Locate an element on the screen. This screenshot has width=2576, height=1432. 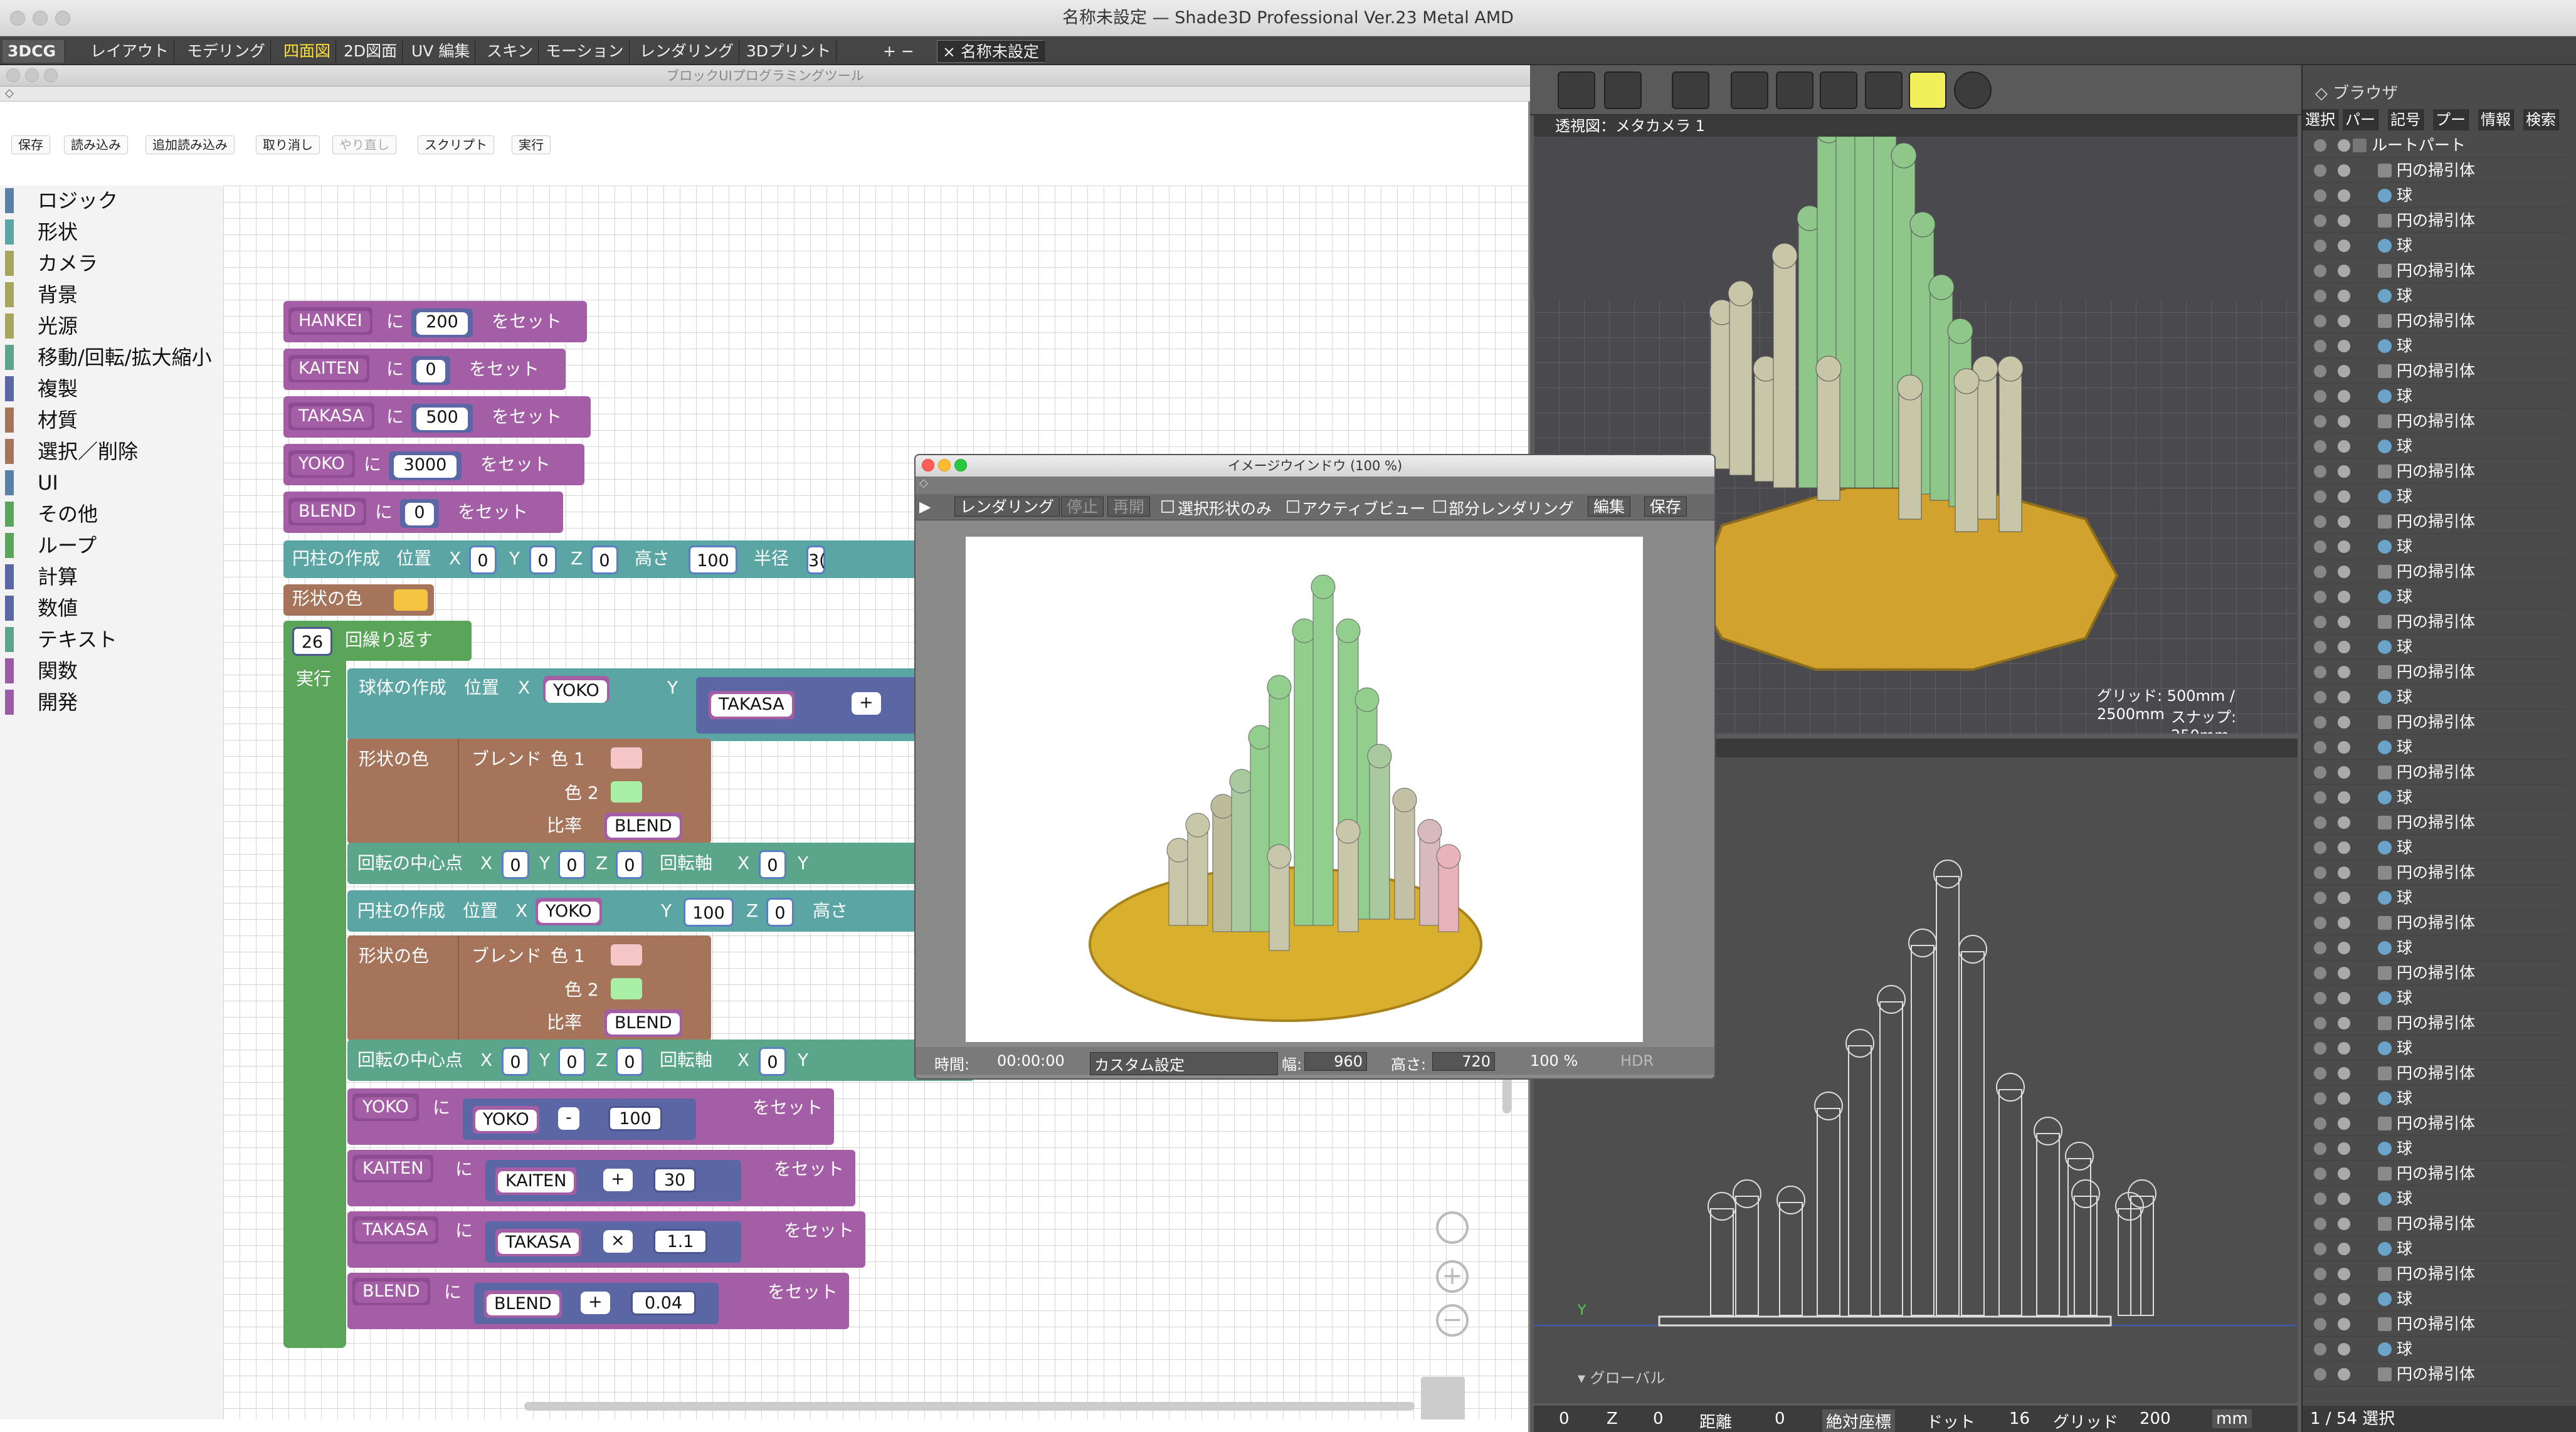
active-view-checkbox is located at coordinates (1293, 506).